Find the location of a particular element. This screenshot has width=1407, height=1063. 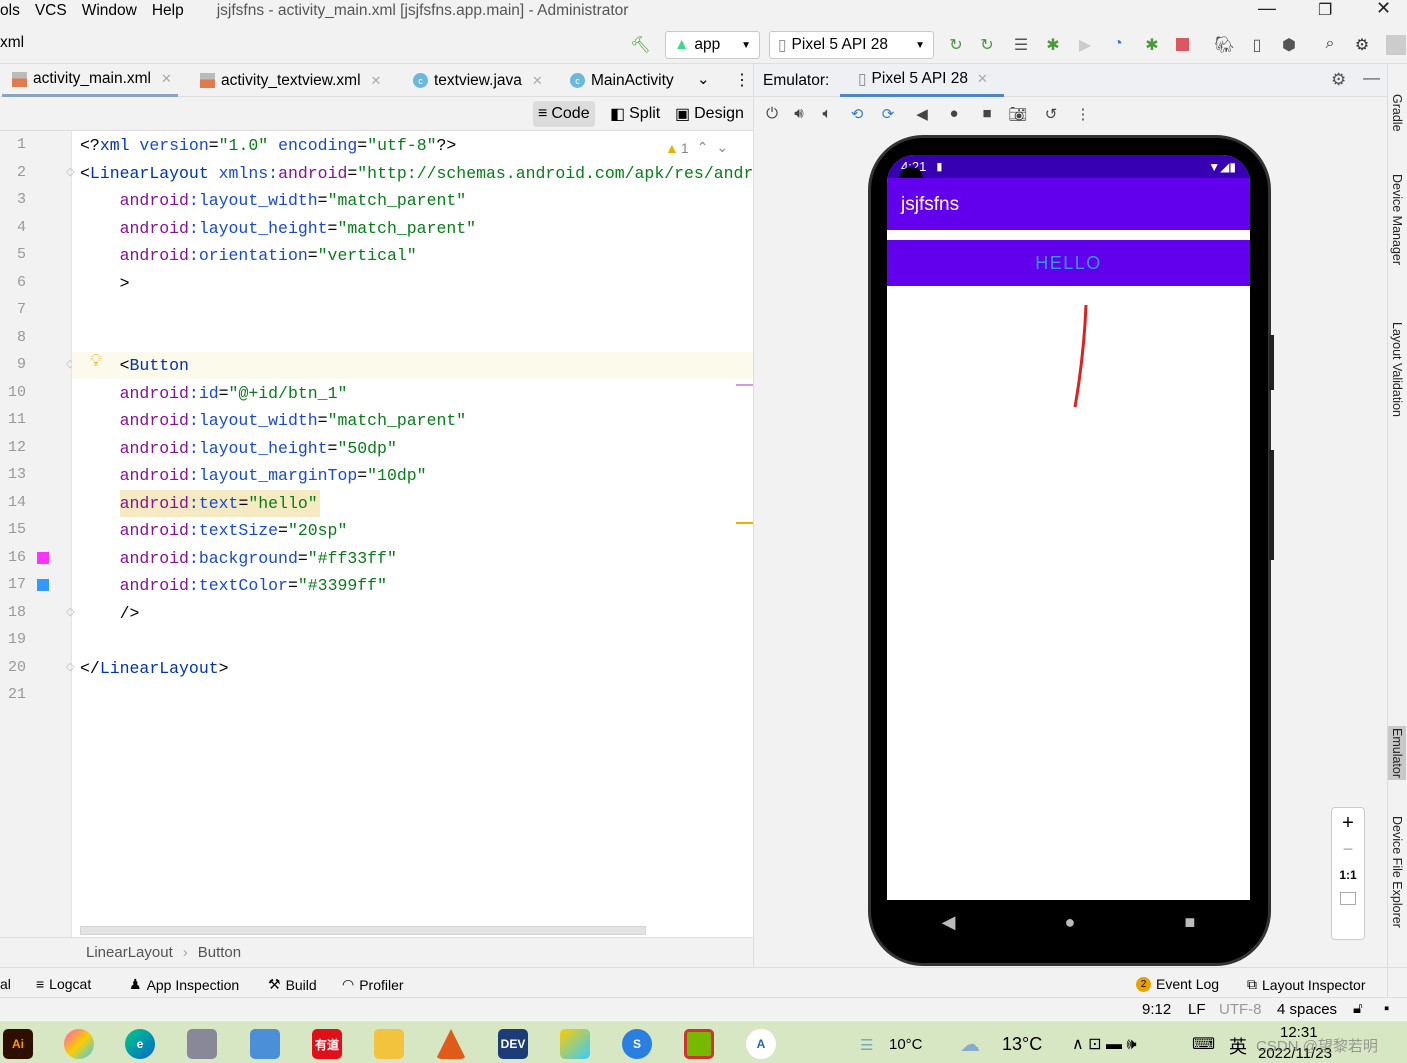

design-mode-button: ▣ Design is located at coordinates (709, 114).